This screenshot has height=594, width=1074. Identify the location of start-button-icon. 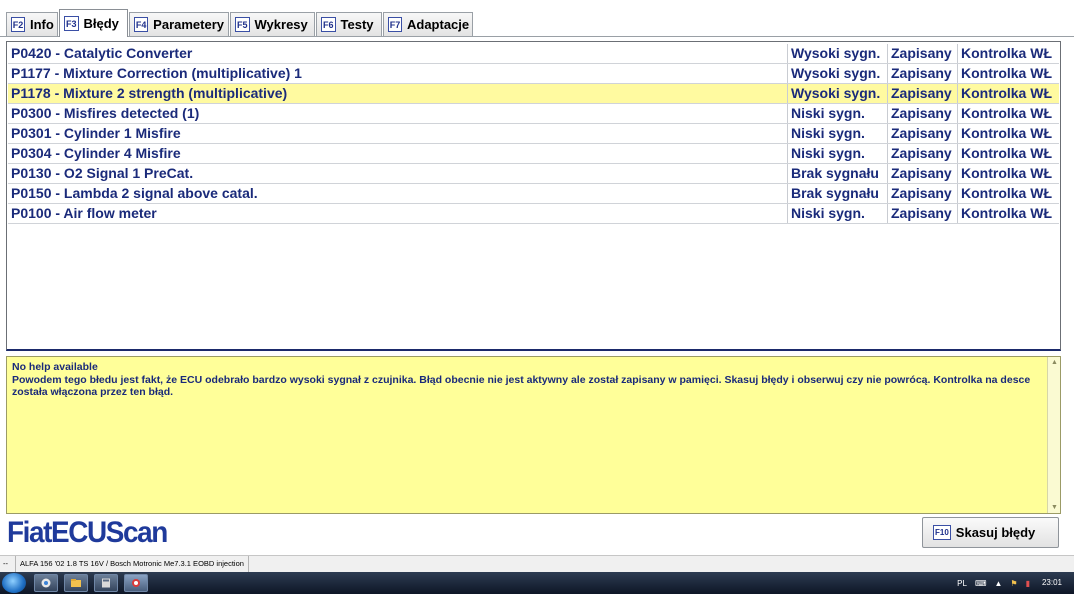
(14, 583).